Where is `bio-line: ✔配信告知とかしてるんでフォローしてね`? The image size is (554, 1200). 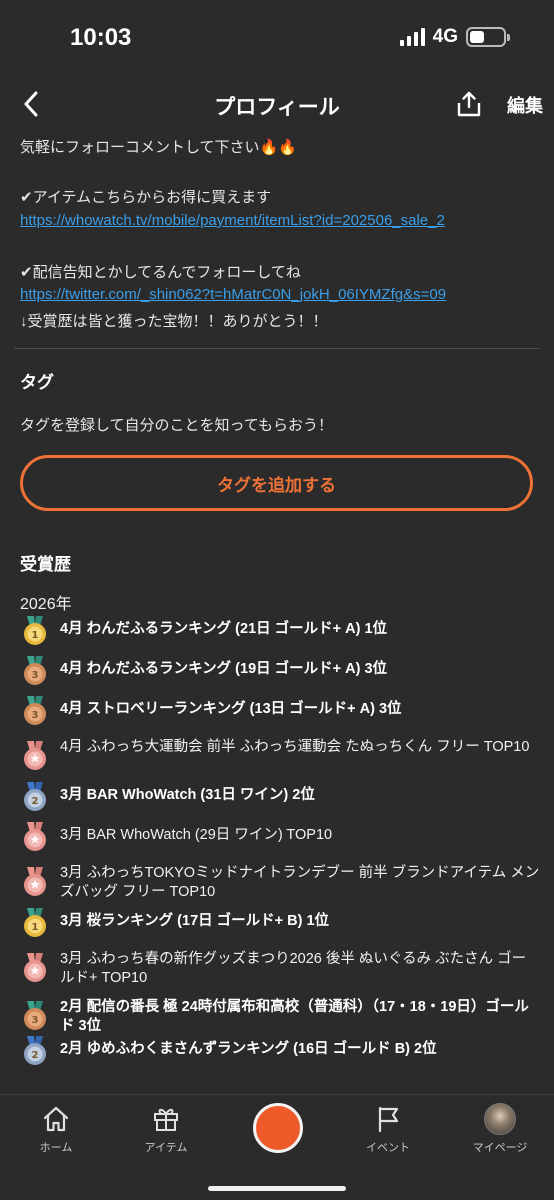 bio-line: ✔配信告知とかしてるんでフォローしてね is located at coordinates (160, 272).